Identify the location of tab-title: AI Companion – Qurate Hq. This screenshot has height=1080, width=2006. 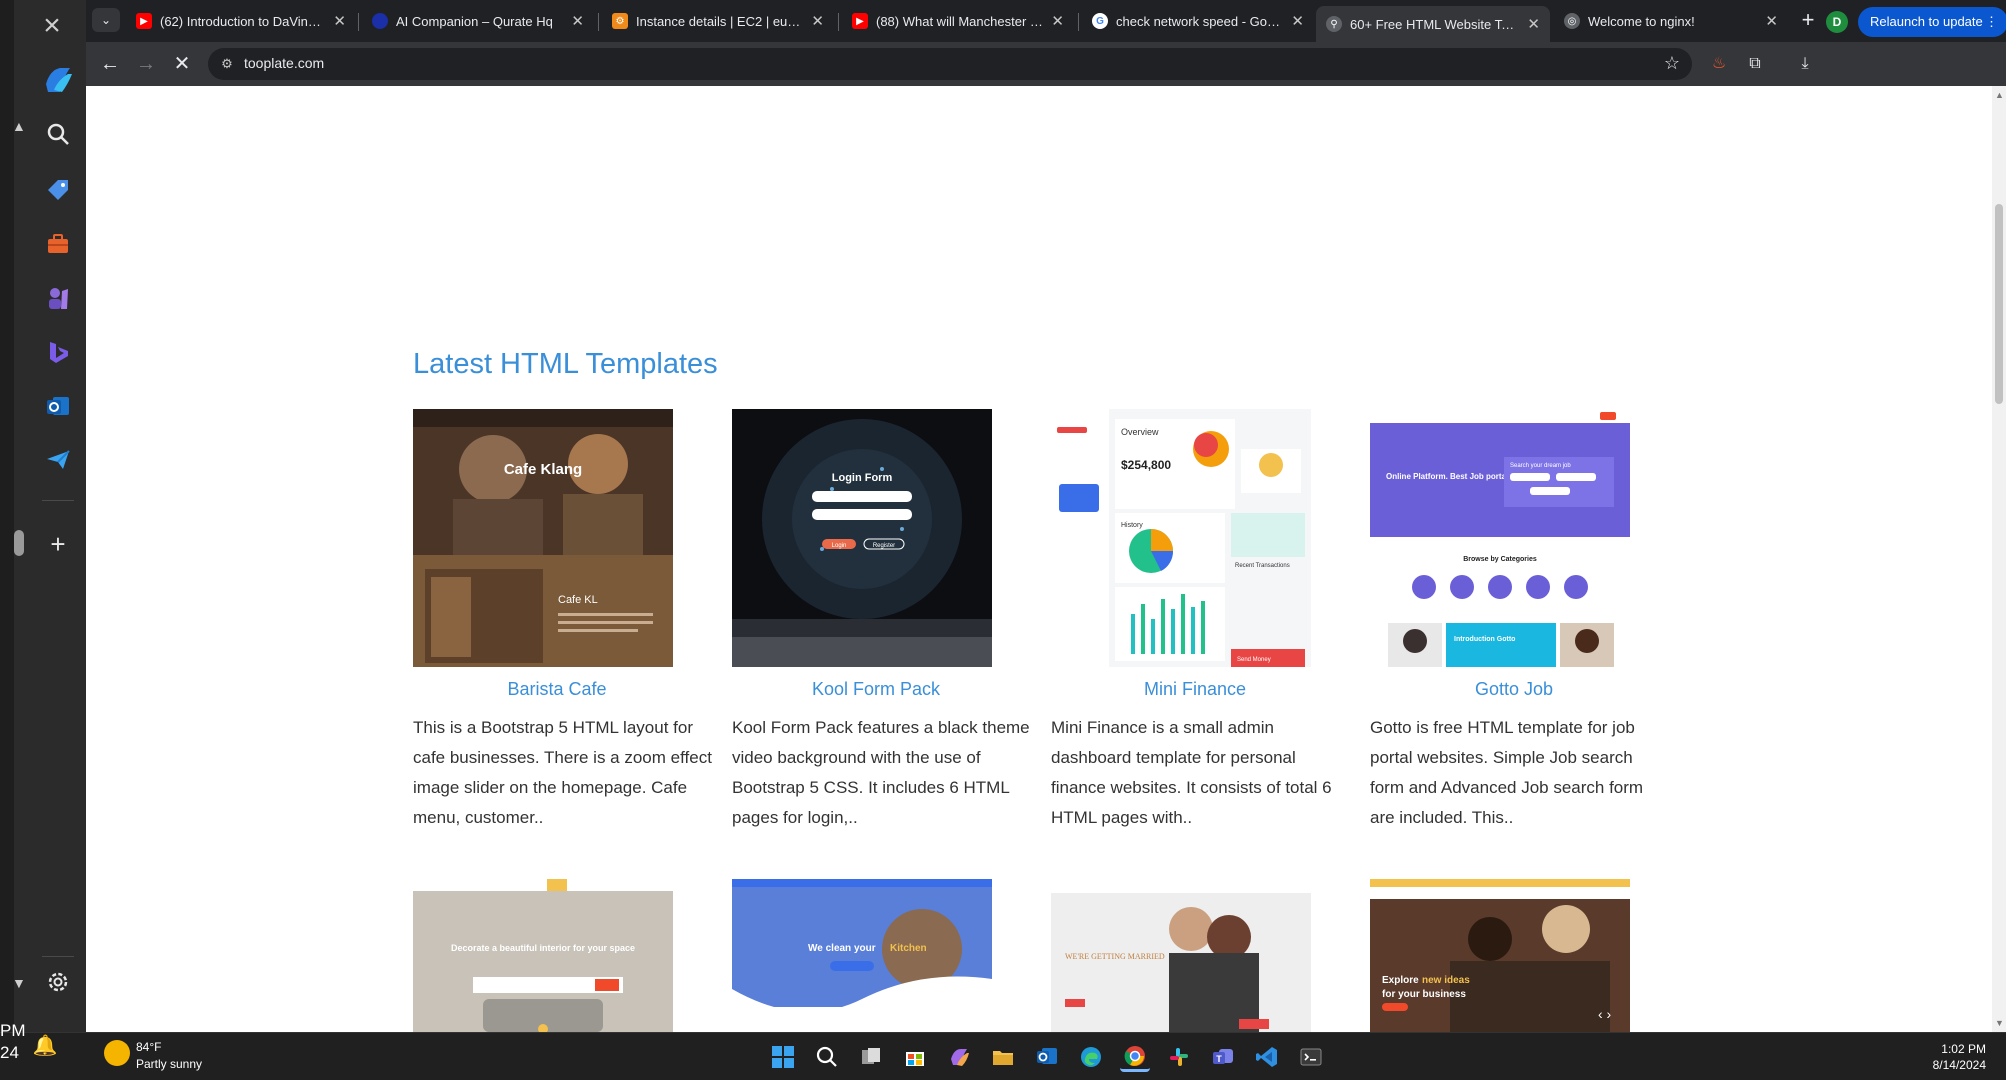
(474, 21).